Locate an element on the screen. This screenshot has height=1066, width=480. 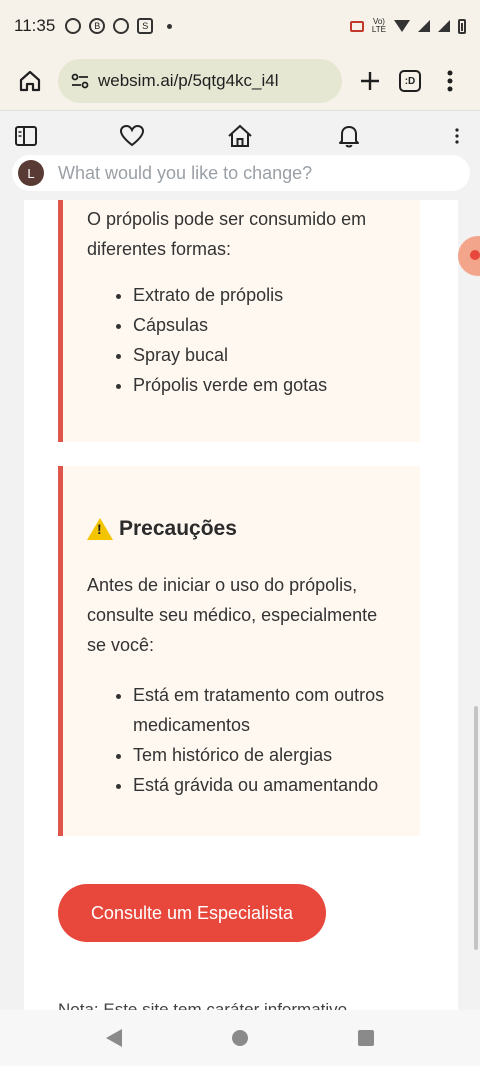
websim-toolbar: L What would you like to change? is located at coordinates (240, 155).